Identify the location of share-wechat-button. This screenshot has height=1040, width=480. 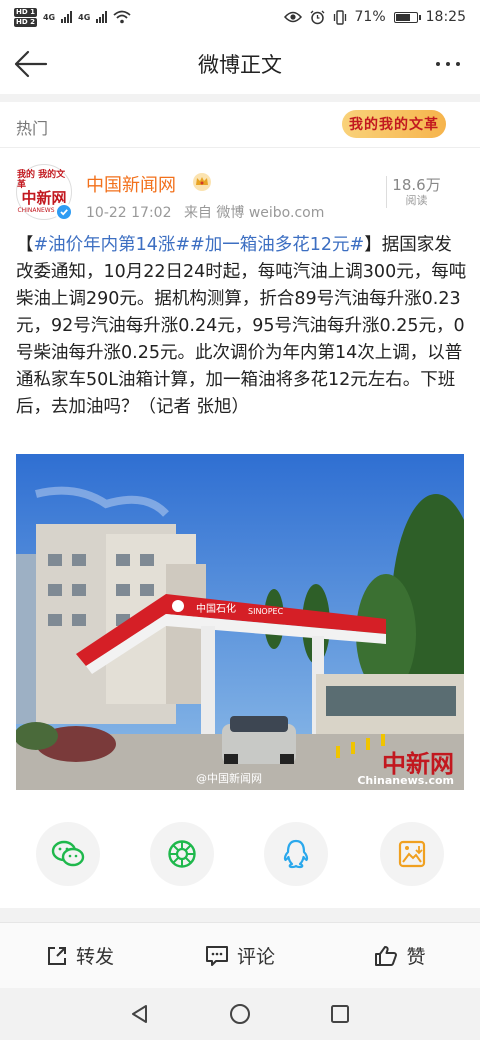
(68, 854).